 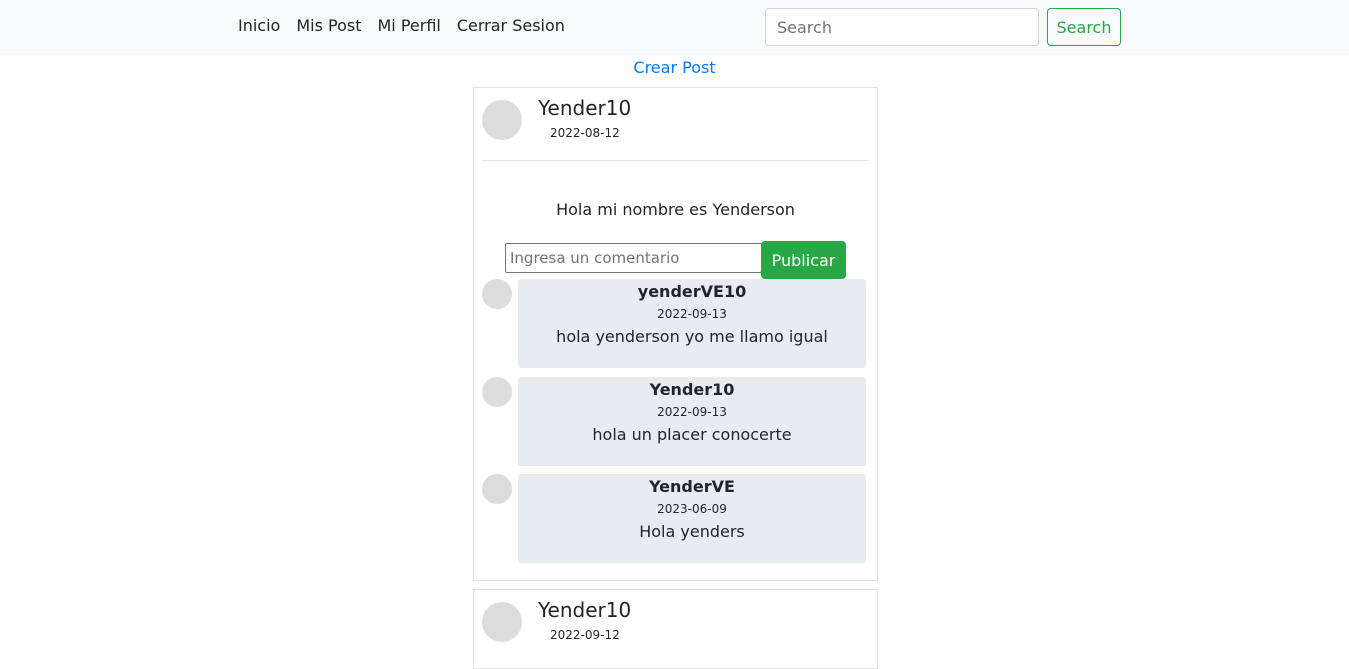 I want to click on nav-link-cerrar-sesion: Cerrar Sesion, so click(x=511, y=25).